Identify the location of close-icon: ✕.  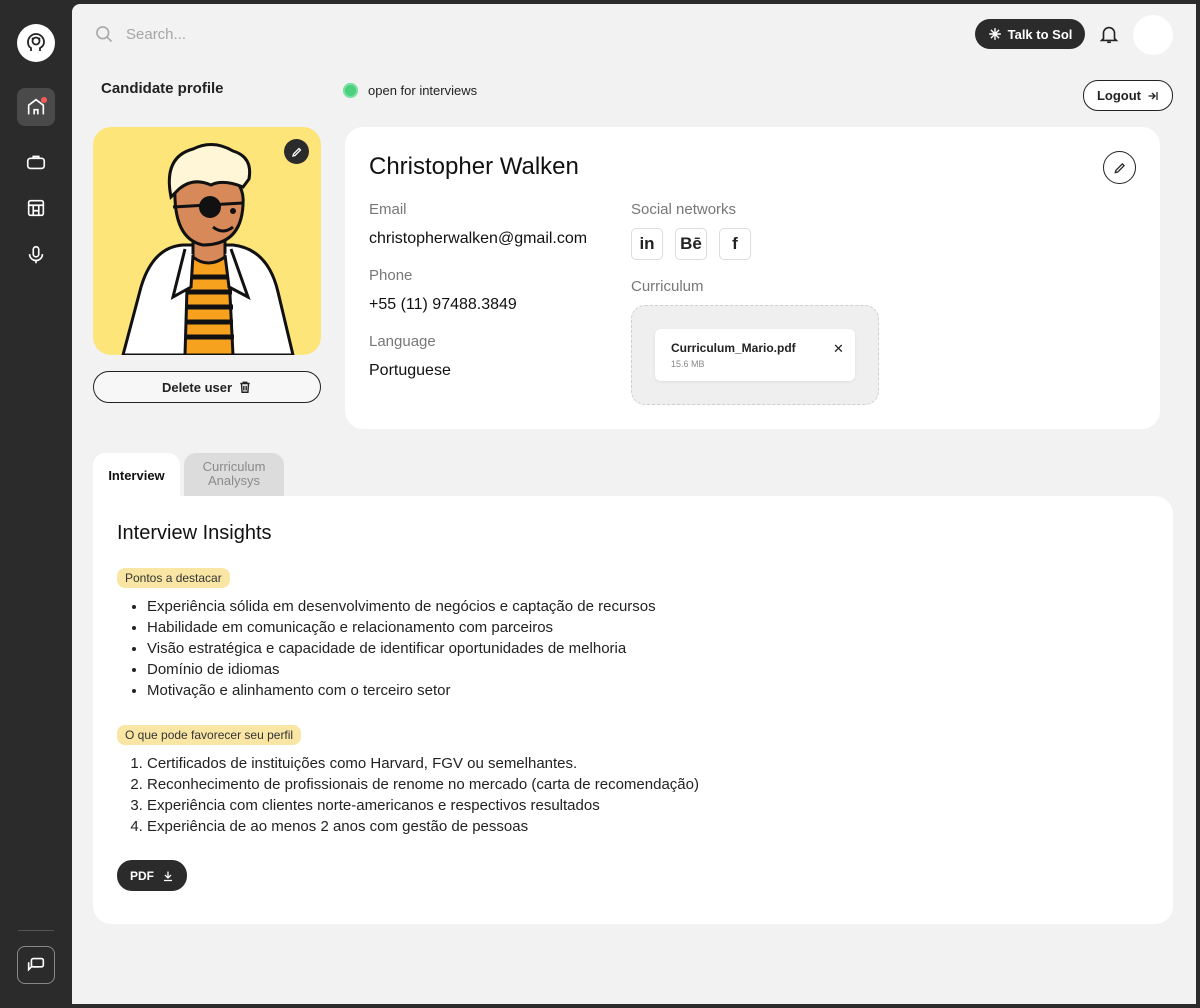
(838, 349).